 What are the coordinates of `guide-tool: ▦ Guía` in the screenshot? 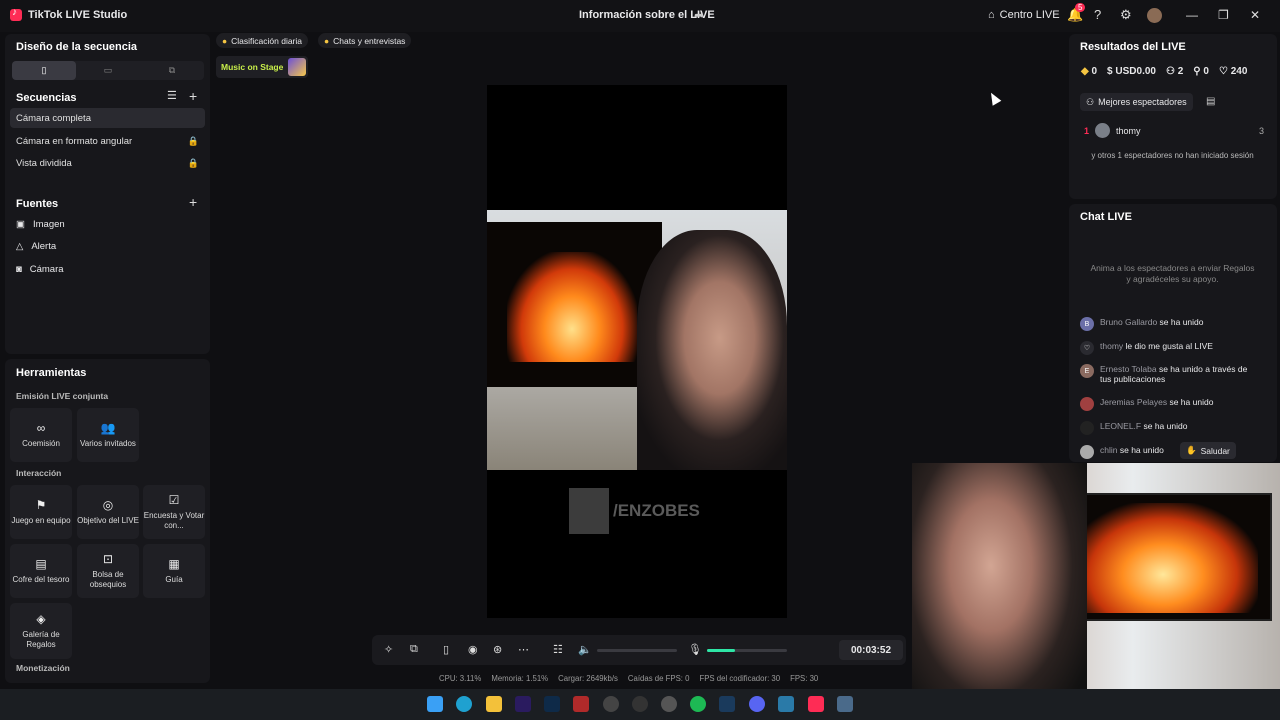 It's located at (174, 571).